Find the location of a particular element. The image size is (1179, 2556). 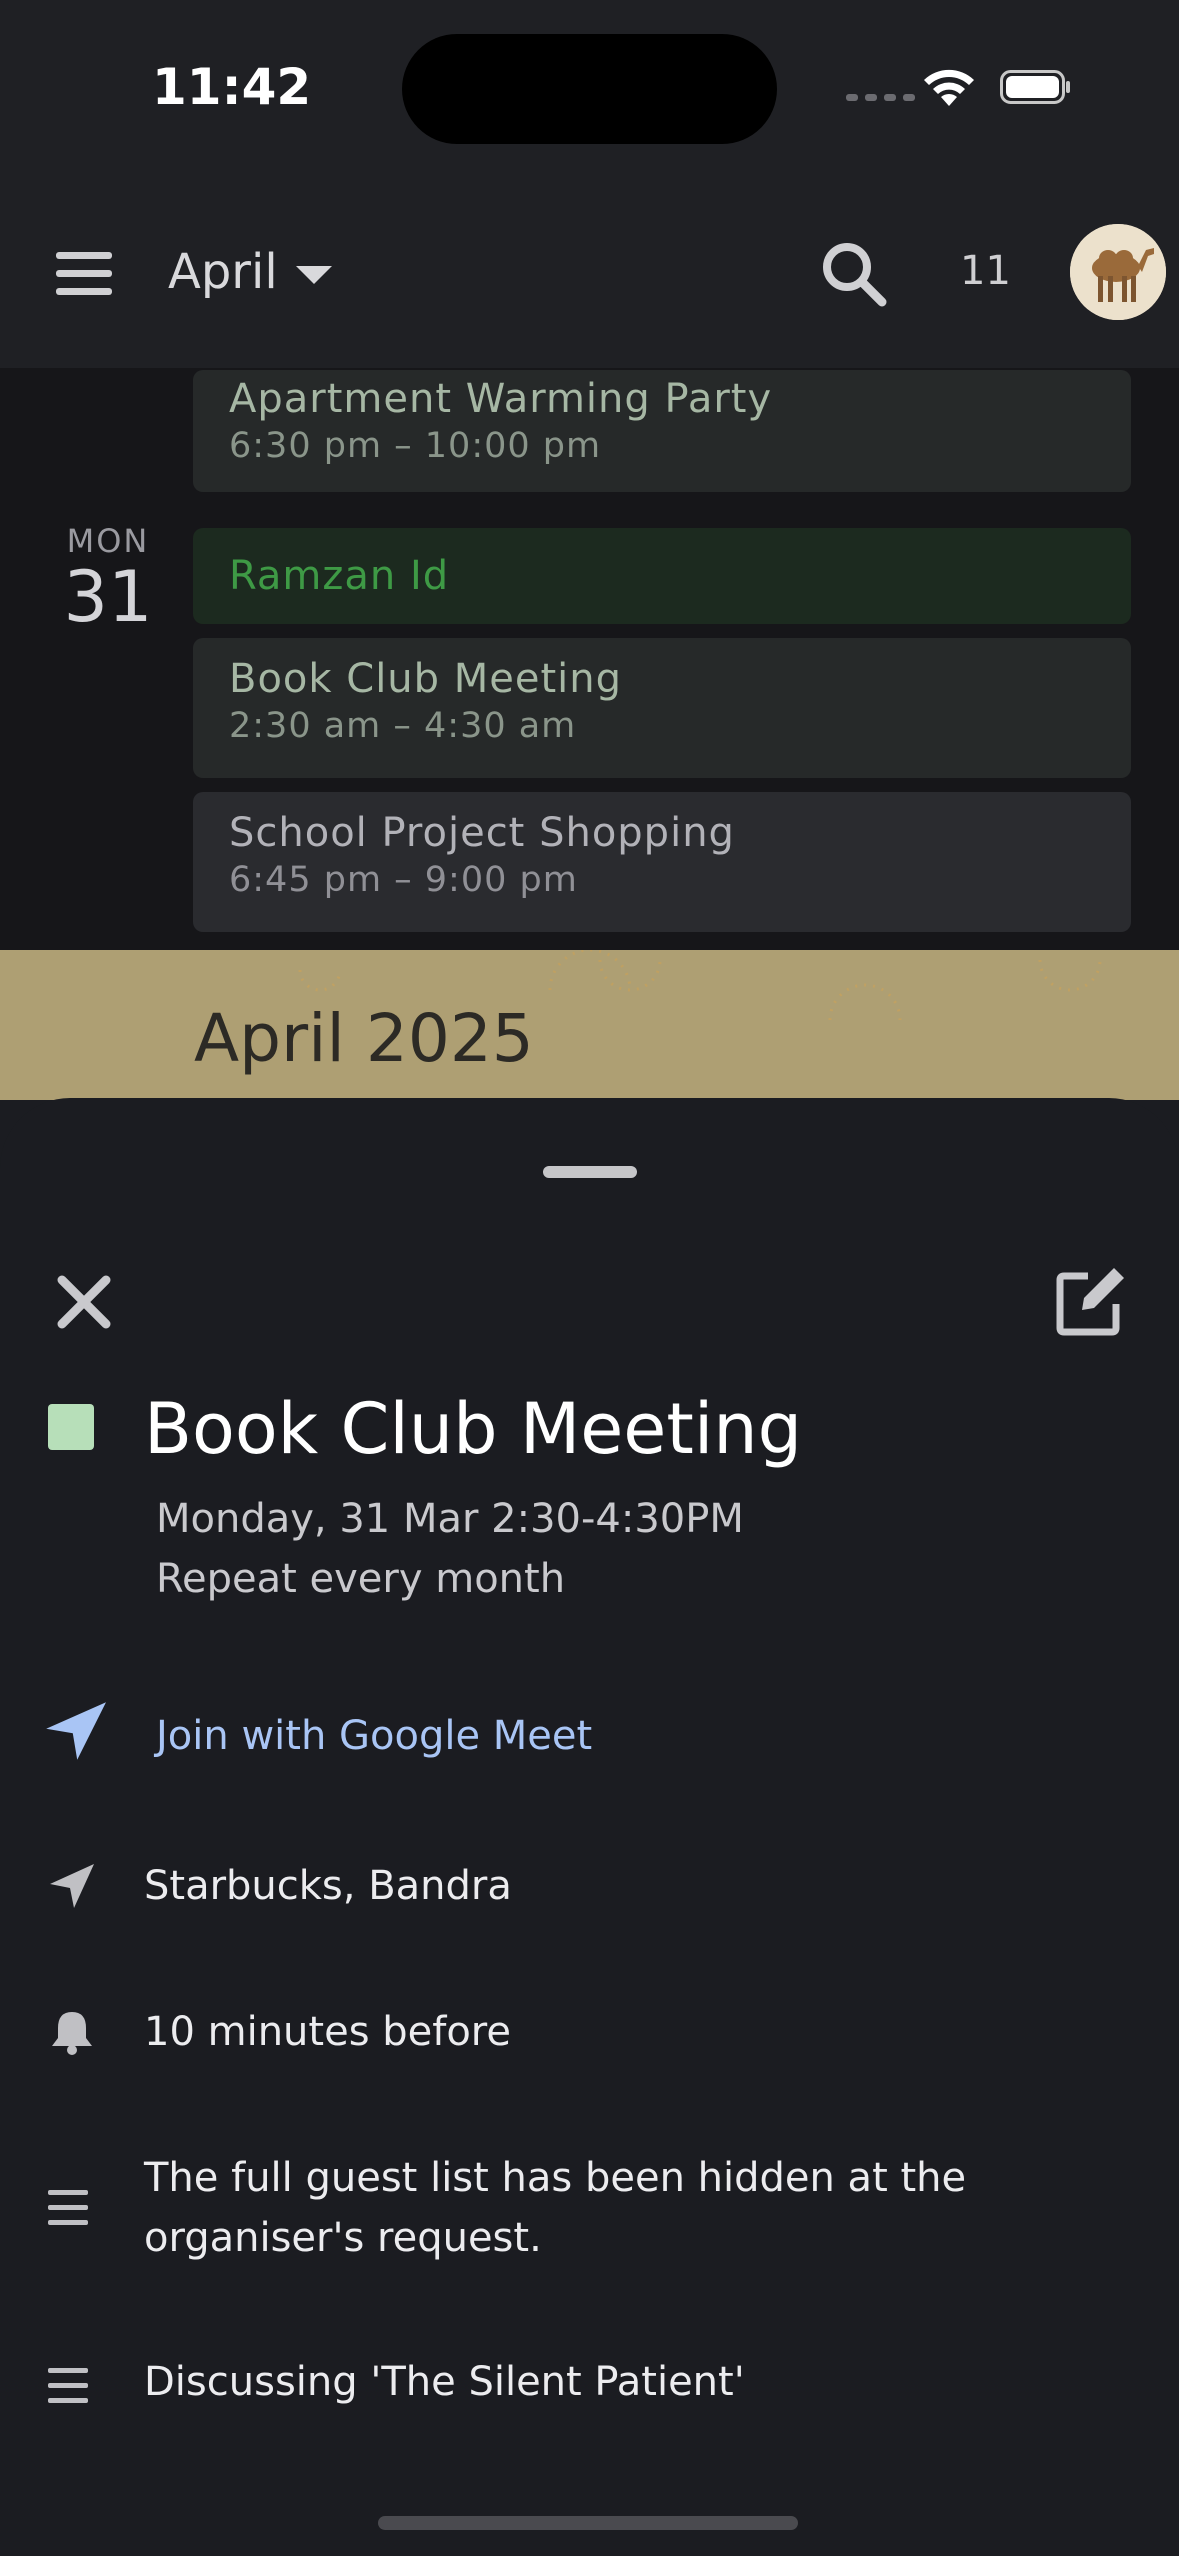

status-bar: 11:42 is located at coordinates (589, 90).